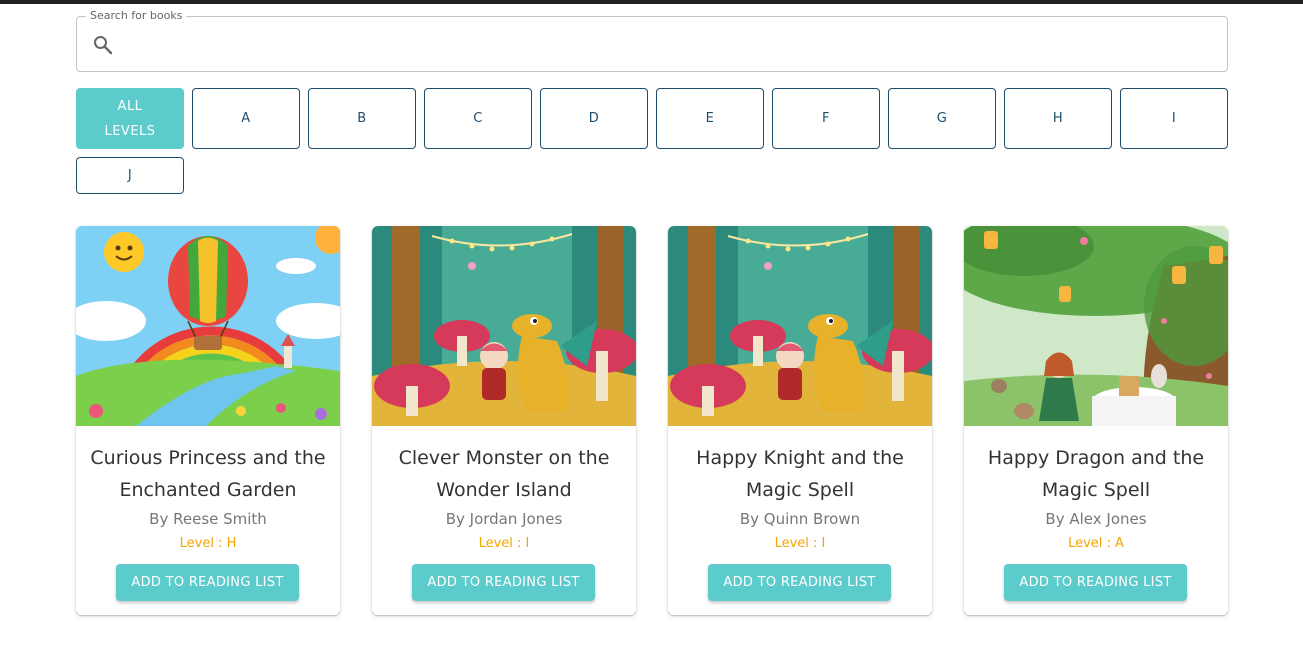 The width and height of the screenshot is (1303, 650). I want to click on level-filter-i: I, so click(1174, 118).